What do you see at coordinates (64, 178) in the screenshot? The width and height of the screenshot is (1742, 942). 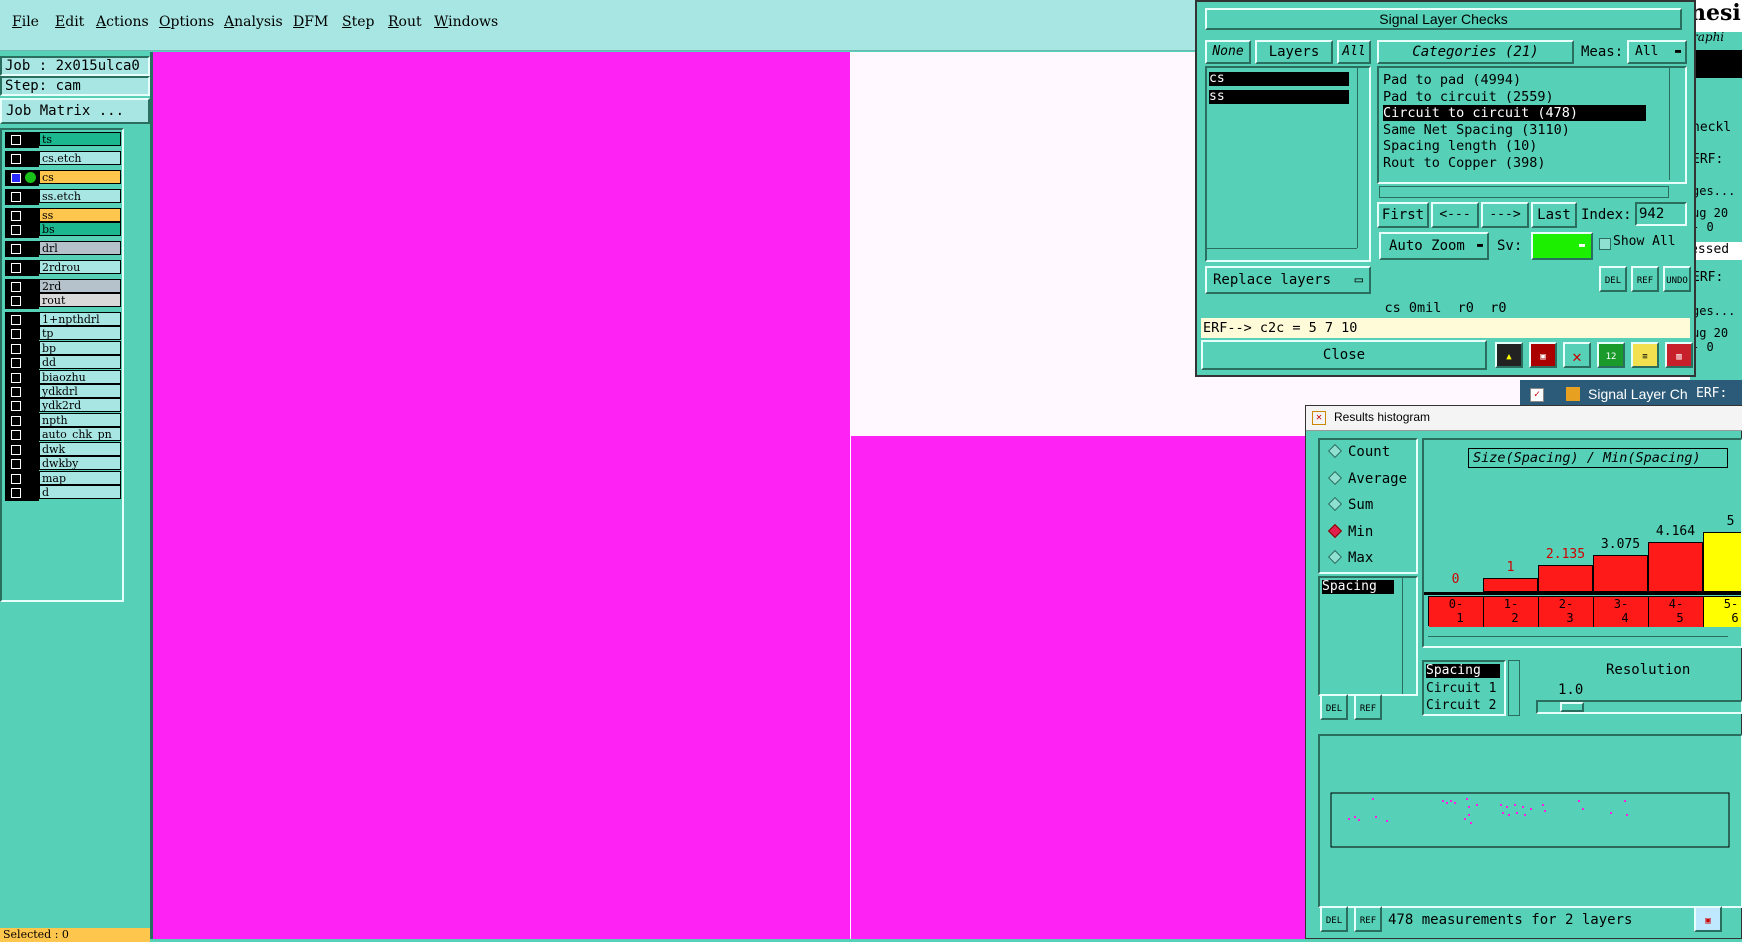 I see `layer-row-cs: cs` at bounding box center [64, 178].